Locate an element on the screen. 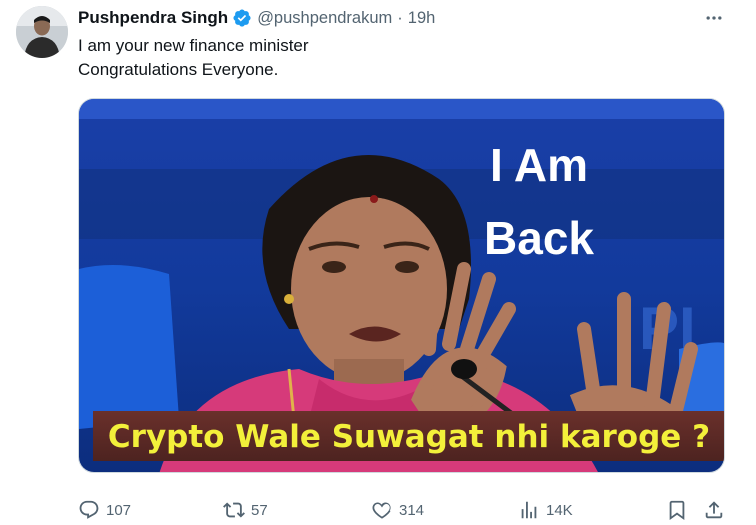 Image resolution: width=756 pixels, height=525 pixels. share-button is located at coordinates (714, 510).